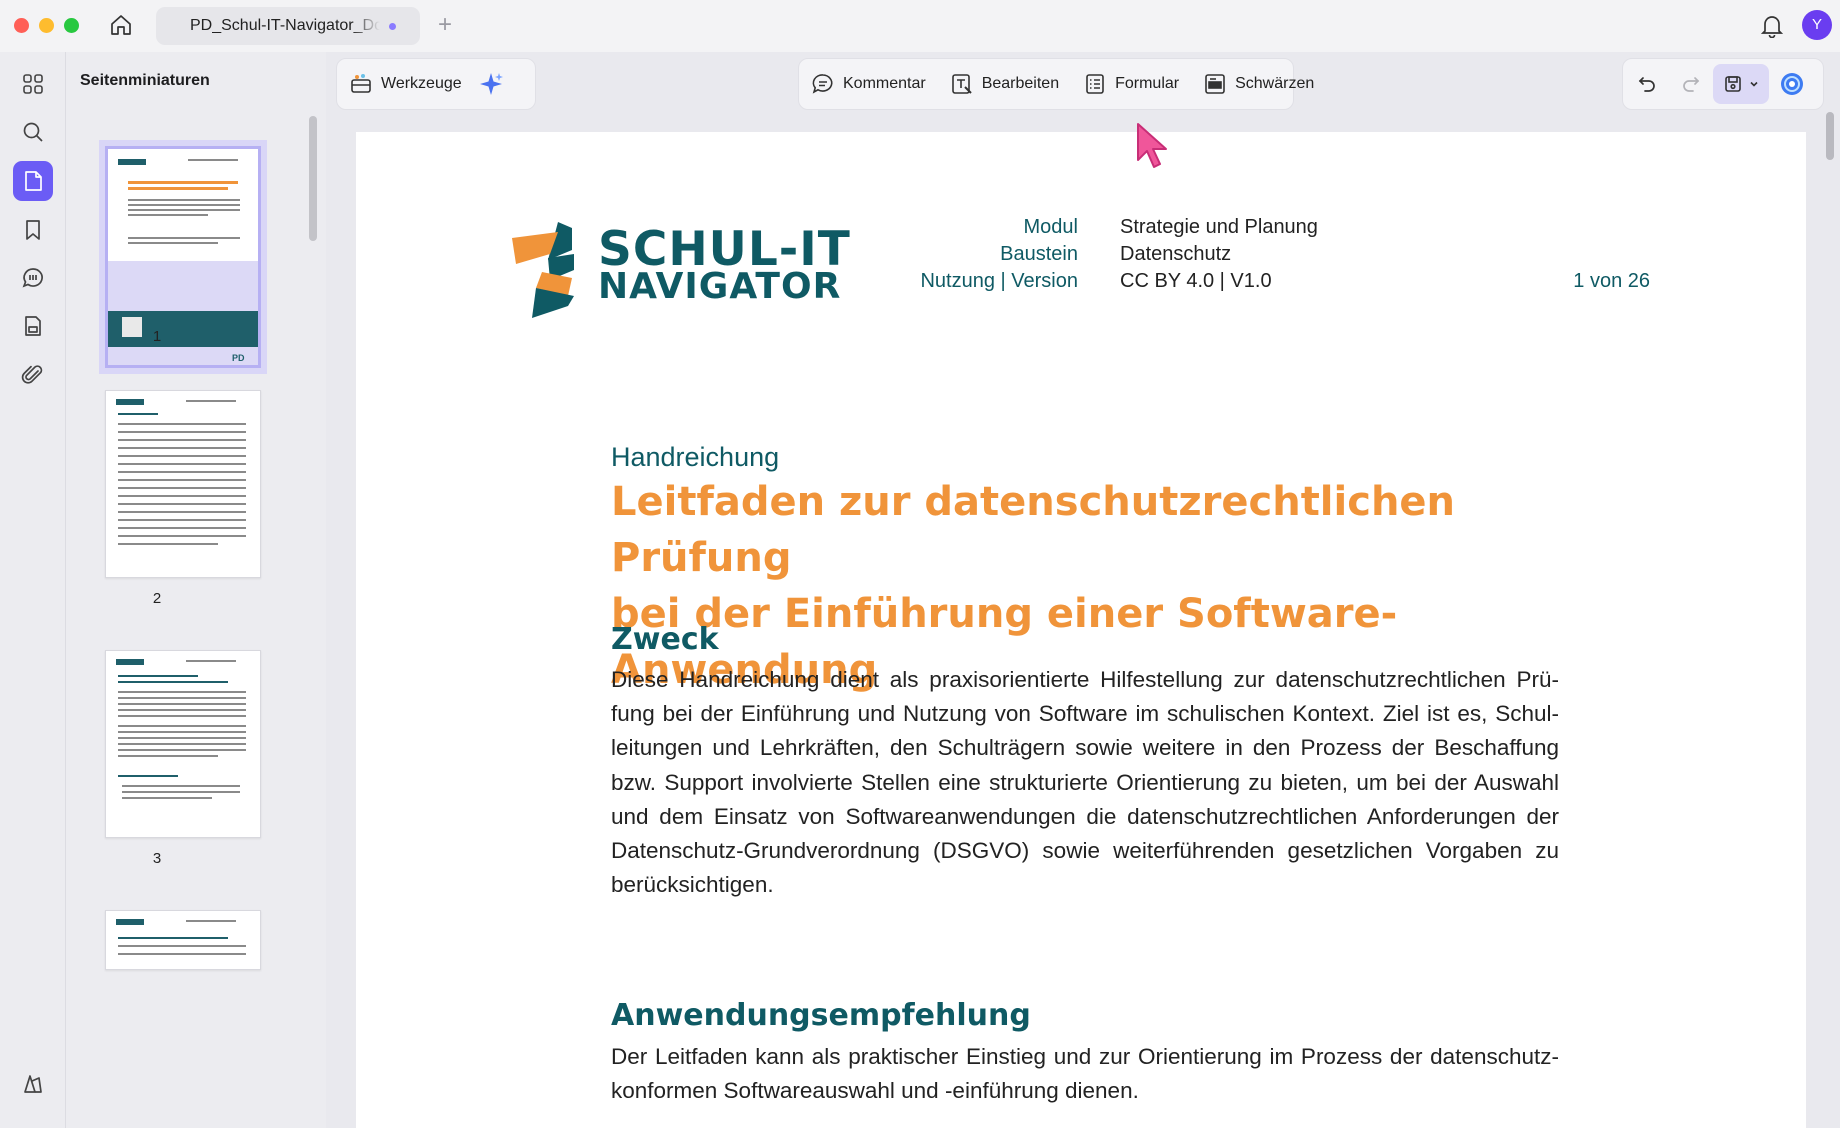 This screenshot has height=1128, width=1840. What do you see at coordinates (543, 270) in the screenshot?
I see `logo-mark-icon` at bounding box center [543, 270].